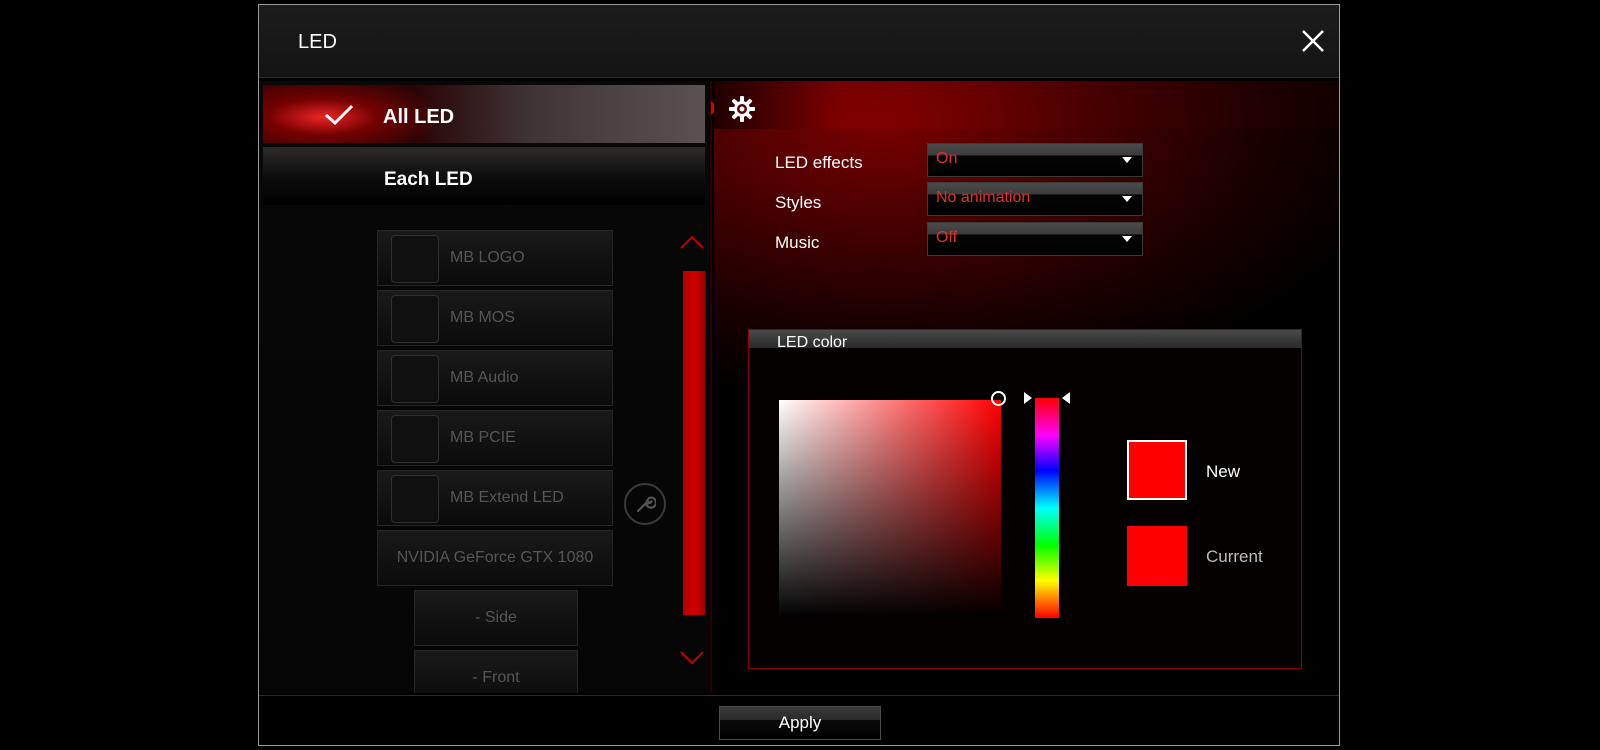 The height and width of the screenshot is (750, 1600). Describe the element at coordinates (1157, 556) in the screenshot. I see `current-color-swatch` at that location.